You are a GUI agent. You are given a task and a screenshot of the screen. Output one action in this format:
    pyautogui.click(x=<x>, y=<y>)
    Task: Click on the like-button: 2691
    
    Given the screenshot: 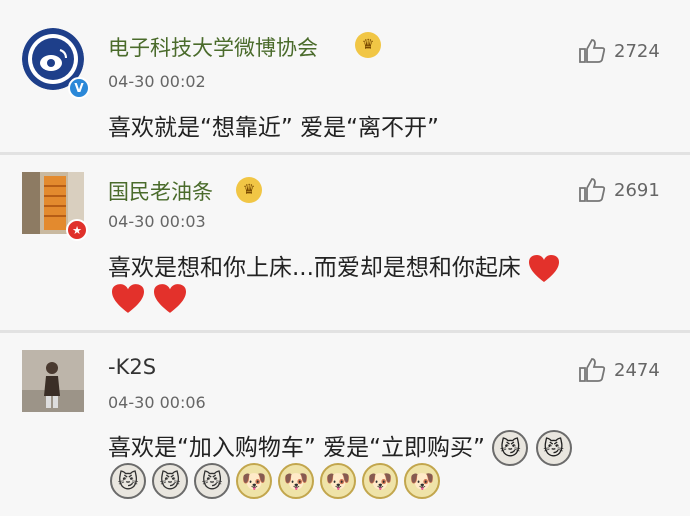 What is the action you would take?
    pyautogui.click(x=619, y=190)
    